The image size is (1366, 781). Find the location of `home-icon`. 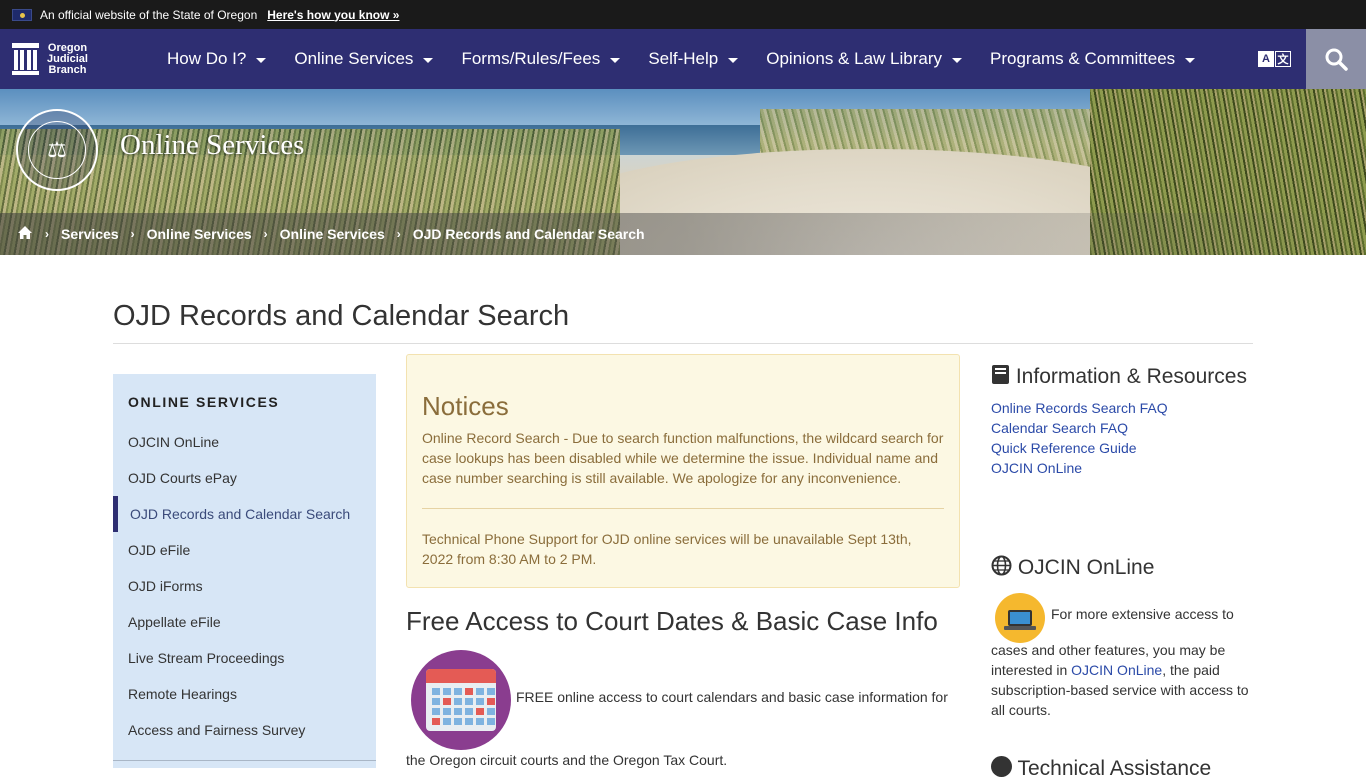

home-icon is located at coordinates (25, 234).